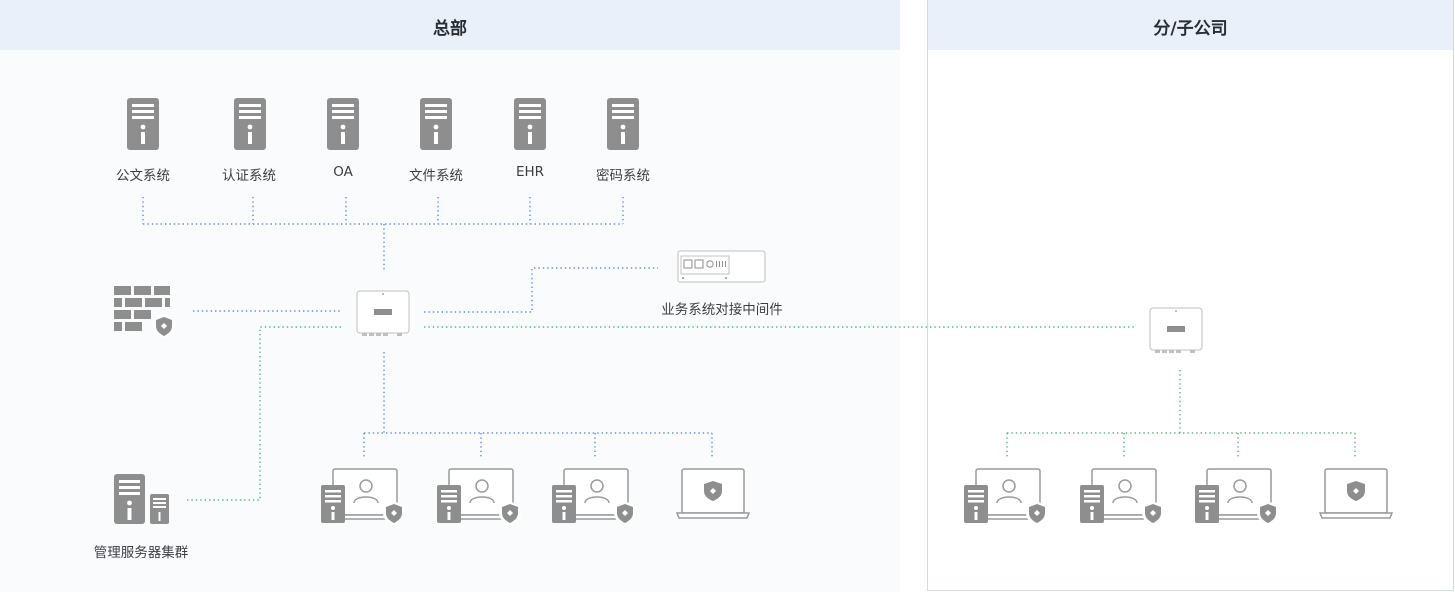 The image size is (1455, 592). Describe the element at coordinates (141, 553) in the screenshot. I see `server-cluster-label: 管理服务器集群` at that location.